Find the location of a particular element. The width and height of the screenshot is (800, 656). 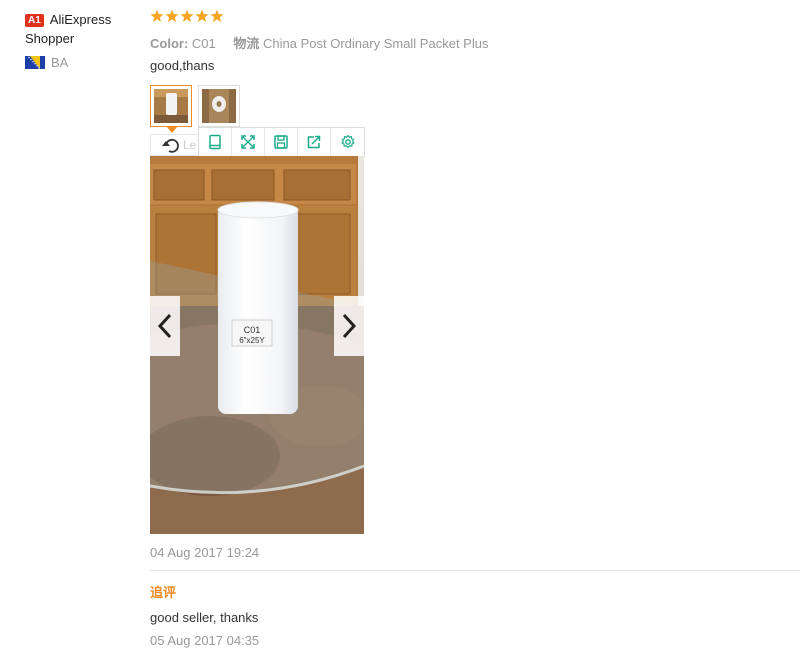

rotate-control: Le is located at coordinates (175, 145).